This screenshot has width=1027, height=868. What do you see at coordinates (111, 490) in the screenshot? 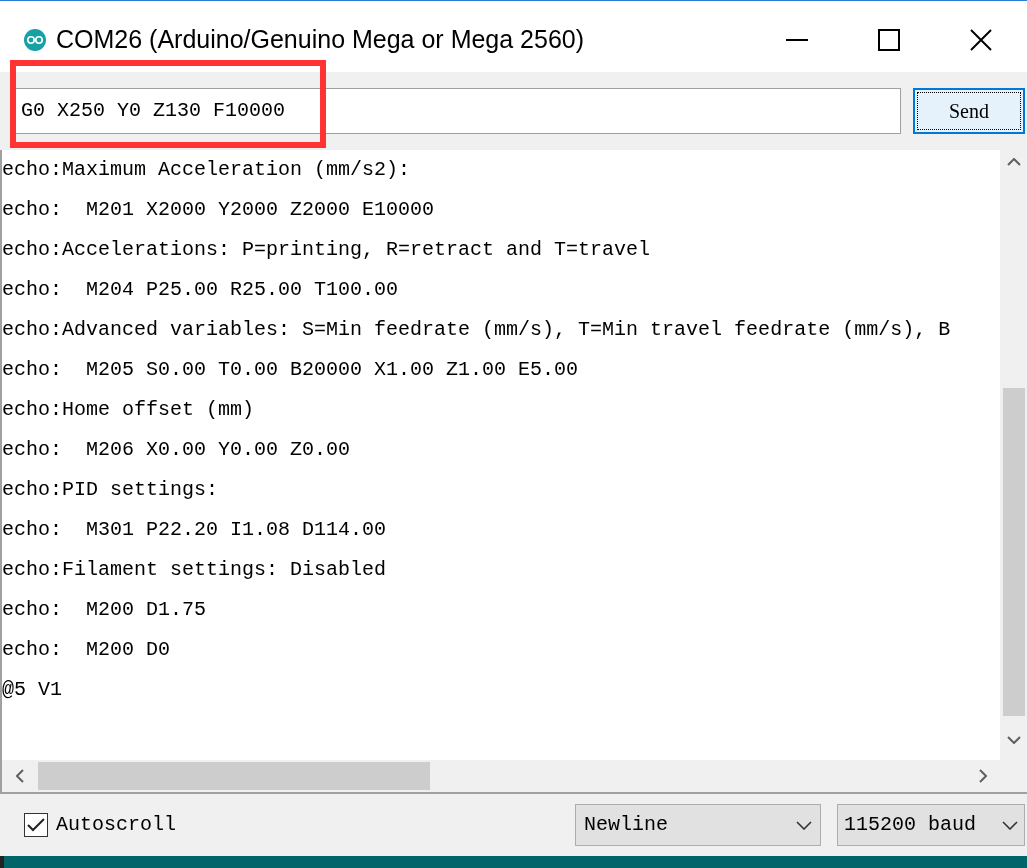
I see `console-output-line: echo:PID settings:` at bounding box center [111, 490].